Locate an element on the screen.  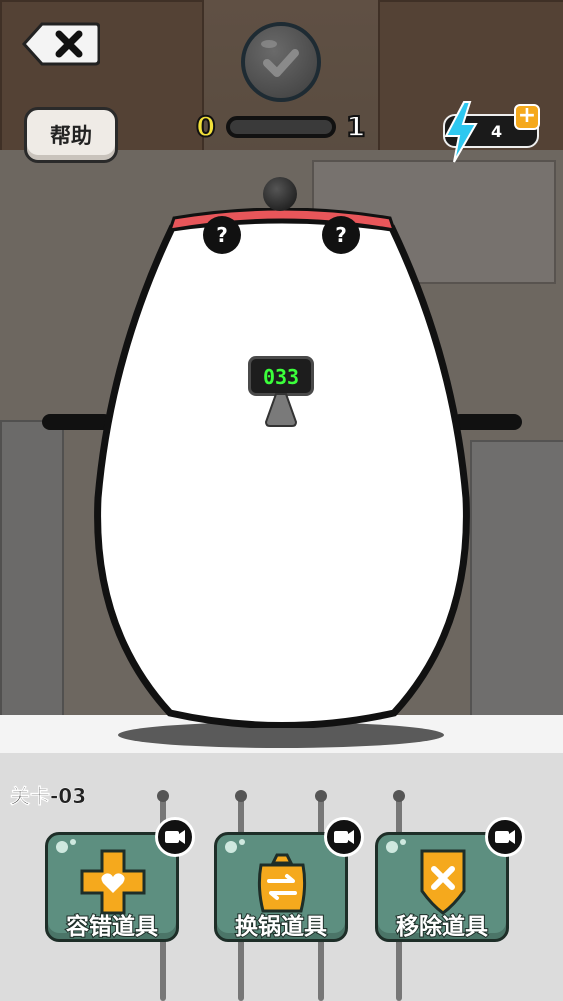
mystery-mark-right: ? is located at coordinates (341, 235).